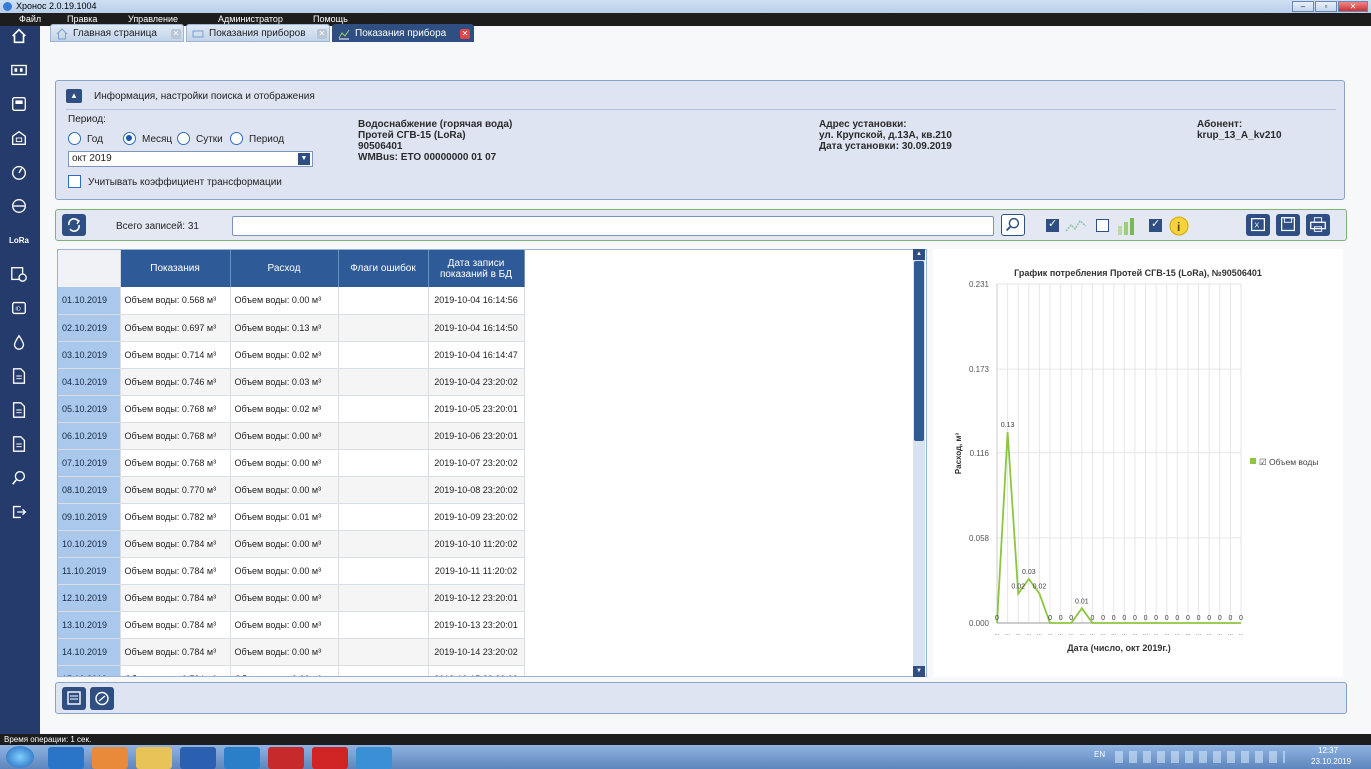 The width and height of the screenshot is (1371, 769). What do you see at coordinates (89, 571) in the screenshot?
I see `cell-date: 11.10.2019` at bounding box center [89, 571].